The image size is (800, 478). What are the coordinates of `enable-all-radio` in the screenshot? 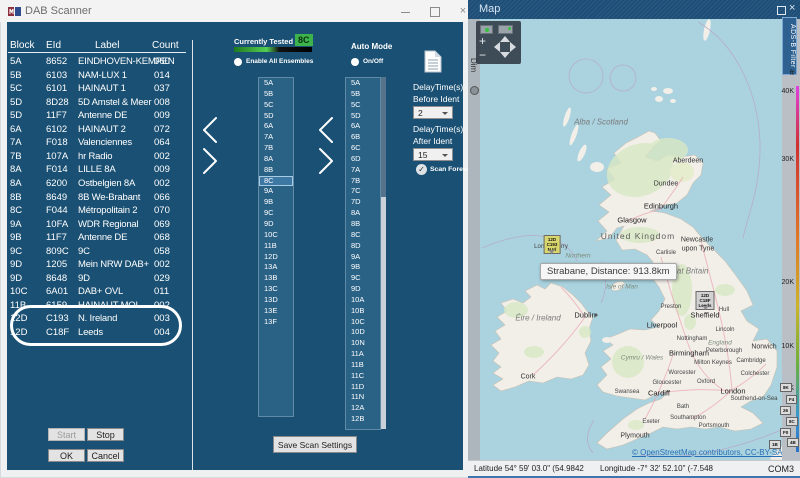 It's located at (238, 62).